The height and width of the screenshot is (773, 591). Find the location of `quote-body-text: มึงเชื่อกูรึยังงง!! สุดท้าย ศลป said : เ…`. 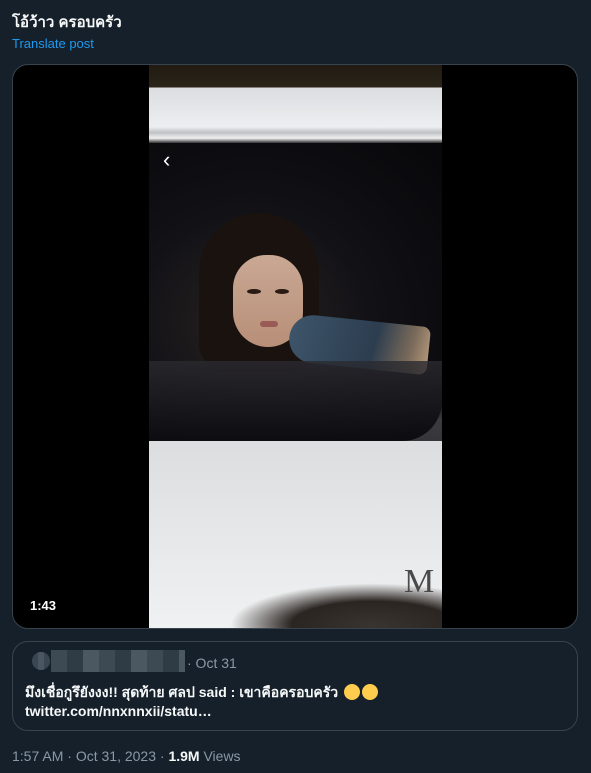

quote-body-text: มึงเชื่อกูรึยังงง!! สุดท้าย ศลป said : เ… is located at coordinates (182, 692).